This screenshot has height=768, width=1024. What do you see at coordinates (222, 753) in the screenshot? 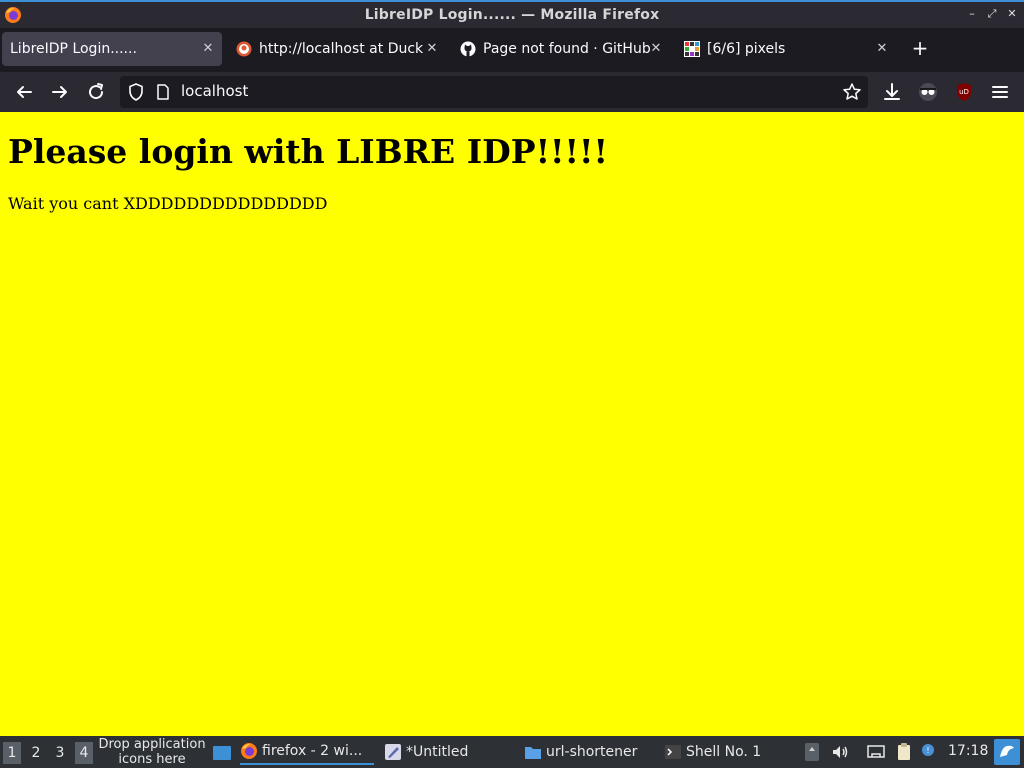
I see `show-desktop-icon` at bounding box center [222, 753].